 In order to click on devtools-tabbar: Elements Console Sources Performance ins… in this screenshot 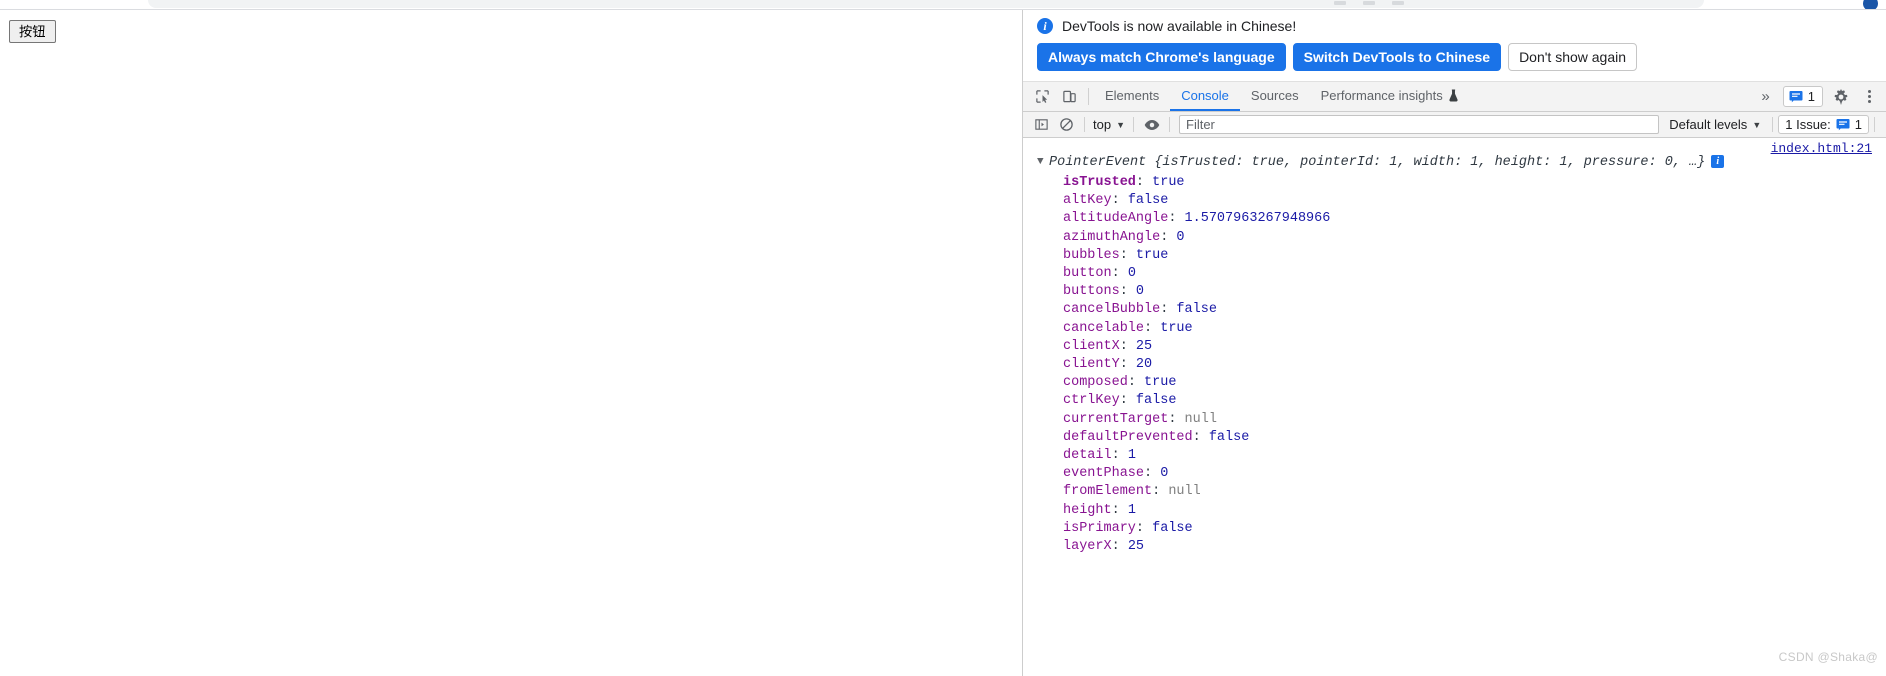, I will do `click(1454, 97)`.